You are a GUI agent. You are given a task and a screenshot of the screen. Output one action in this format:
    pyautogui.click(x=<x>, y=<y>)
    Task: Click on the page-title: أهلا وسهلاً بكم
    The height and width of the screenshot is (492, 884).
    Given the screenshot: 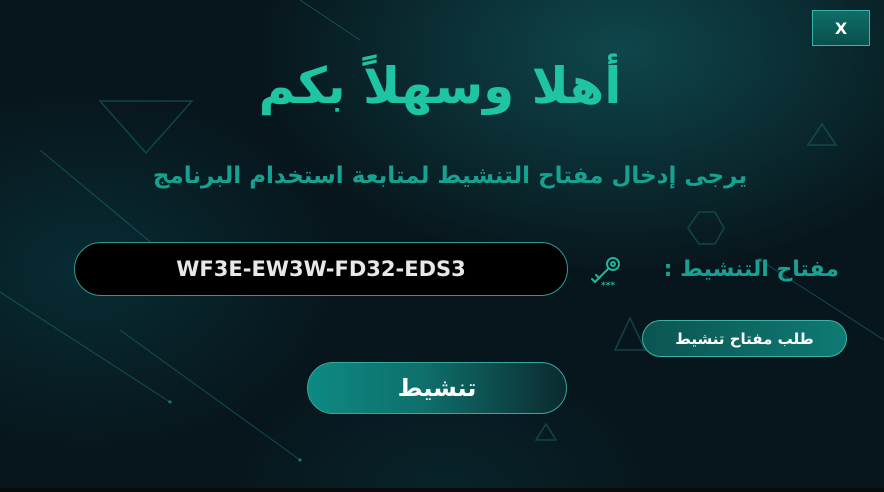 What is the action you would take?
    pyautogui.click(x=440, y=86)
    